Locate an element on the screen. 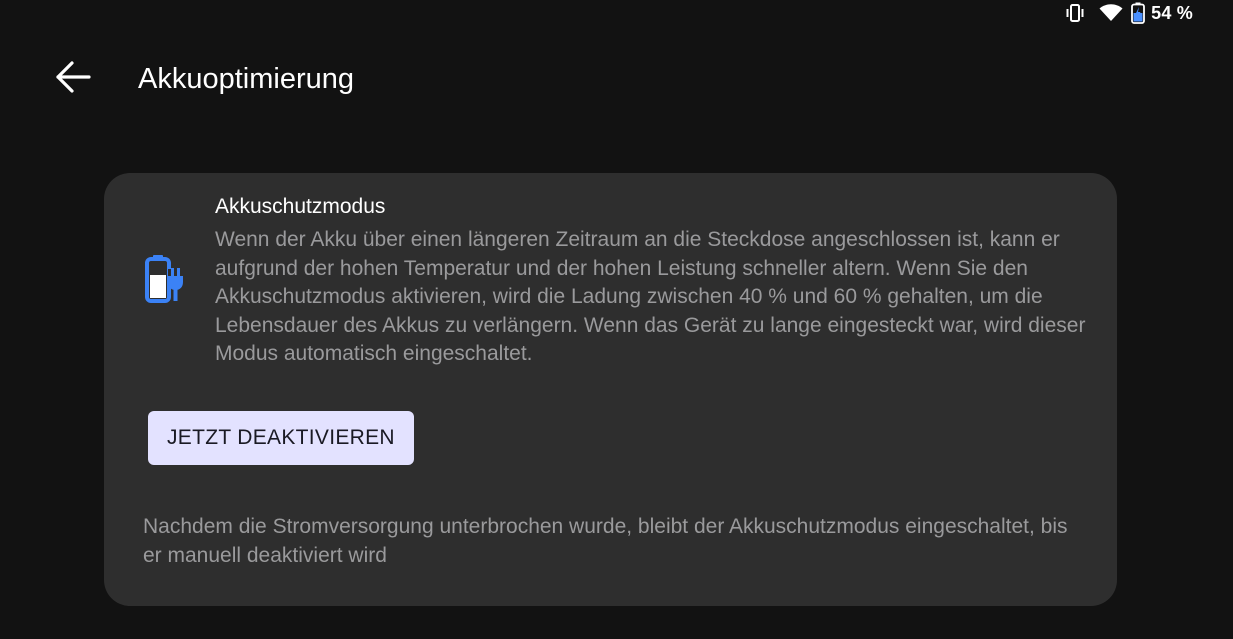 This screenshot has width=1233, height=639. page-title: Akkuoptimierung is located at coordinates (246, 79).